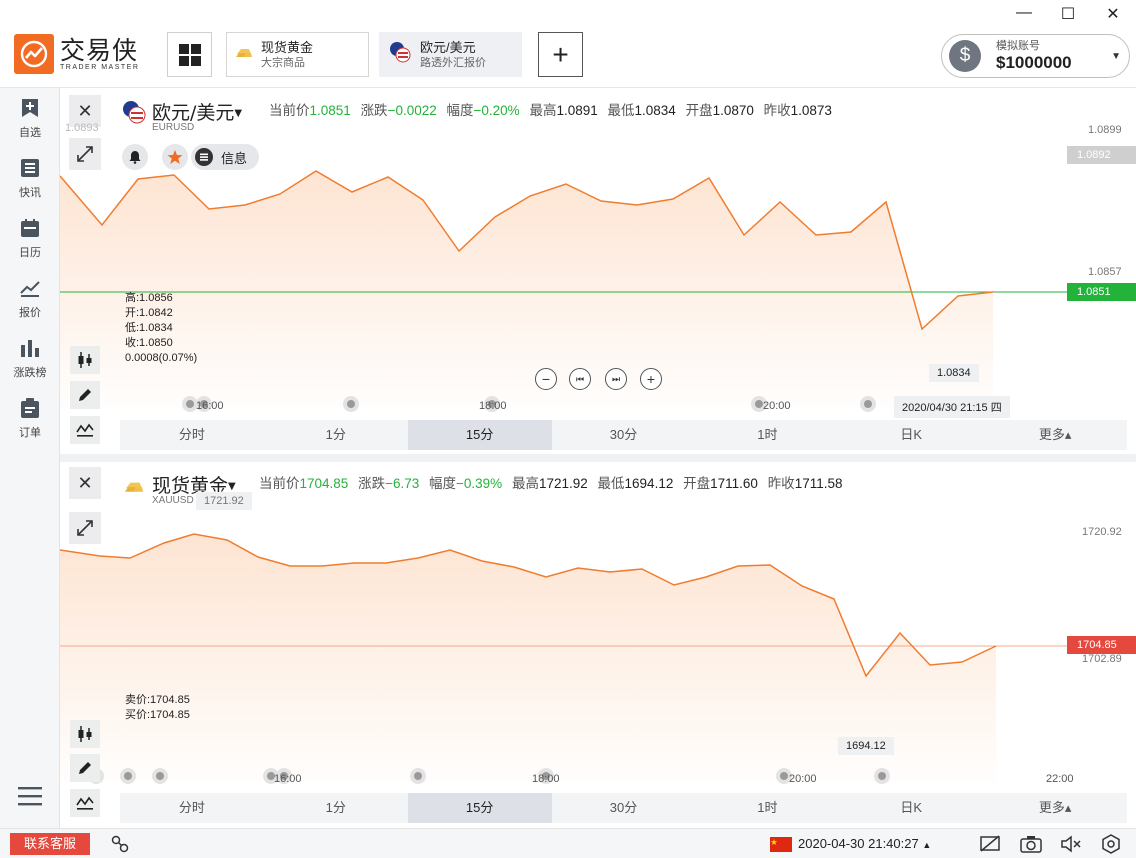 The height and width of the screenshot is (858, 1136). Describe the element at coordinates (30, 313) in the screenshot. I see `sidebar-label: 报价` at that location.